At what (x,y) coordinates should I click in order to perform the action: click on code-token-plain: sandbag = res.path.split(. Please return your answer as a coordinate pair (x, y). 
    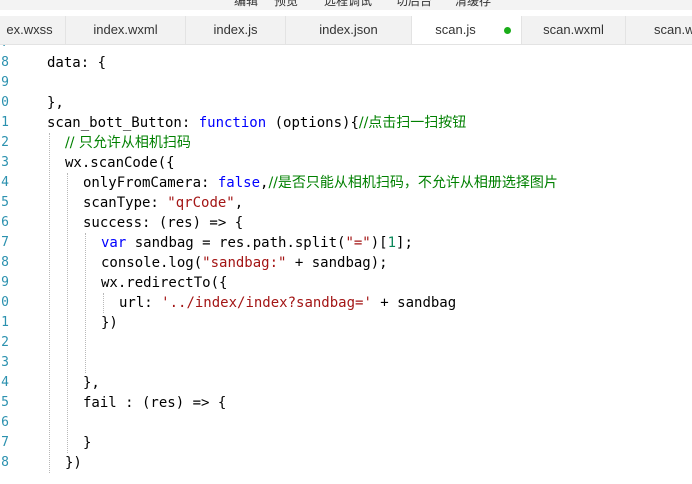
    Looking at the image, I should click on (236, 243).